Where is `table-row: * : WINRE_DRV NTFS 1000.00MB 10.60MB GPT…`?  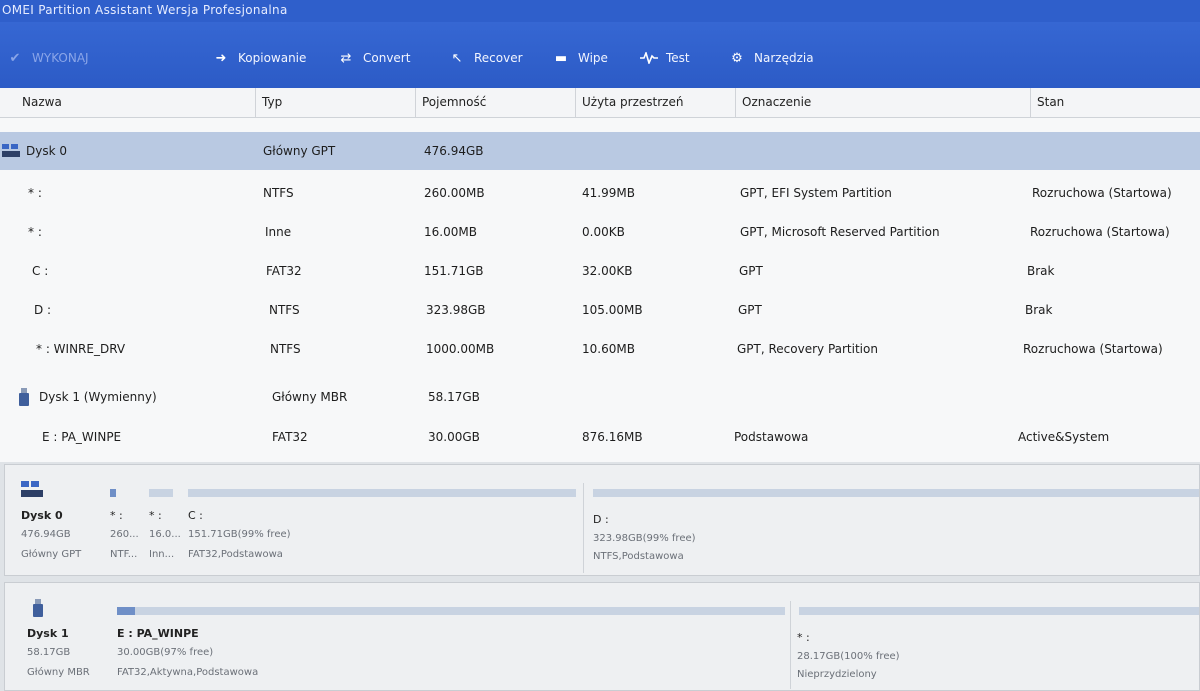 table-row: * : WINRE_DRV NTFS 1000.00MB 10.60MB GPT… is located at coordinates (600, 349).